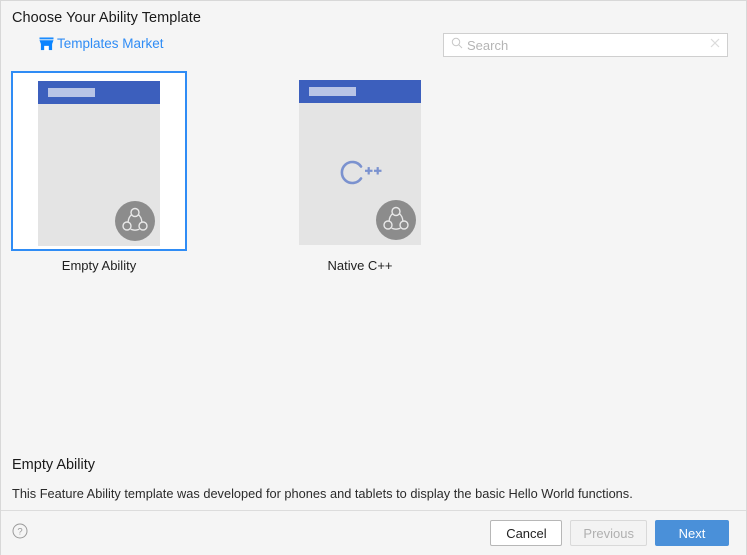  What do you see at coordinates (106, 18) in the screenshot?
I see `page-title: Choose Your Ability Template` at bounding box center [106, 18].